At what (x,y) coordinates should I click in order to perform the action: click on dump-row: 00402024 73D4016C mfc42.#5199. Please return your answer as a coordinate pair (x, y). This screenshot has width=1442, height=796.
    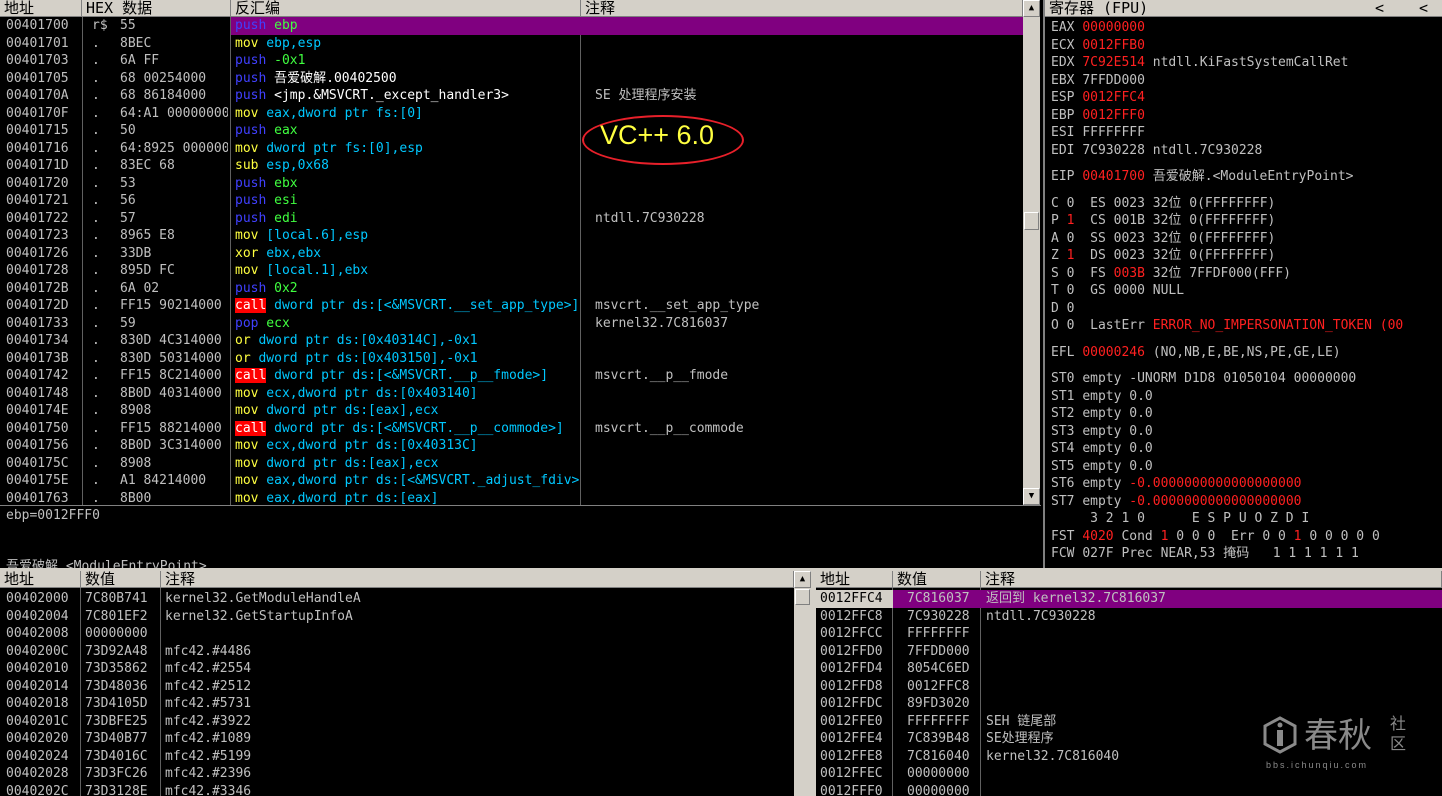
    Looking at the image, I should click on (397, 757).